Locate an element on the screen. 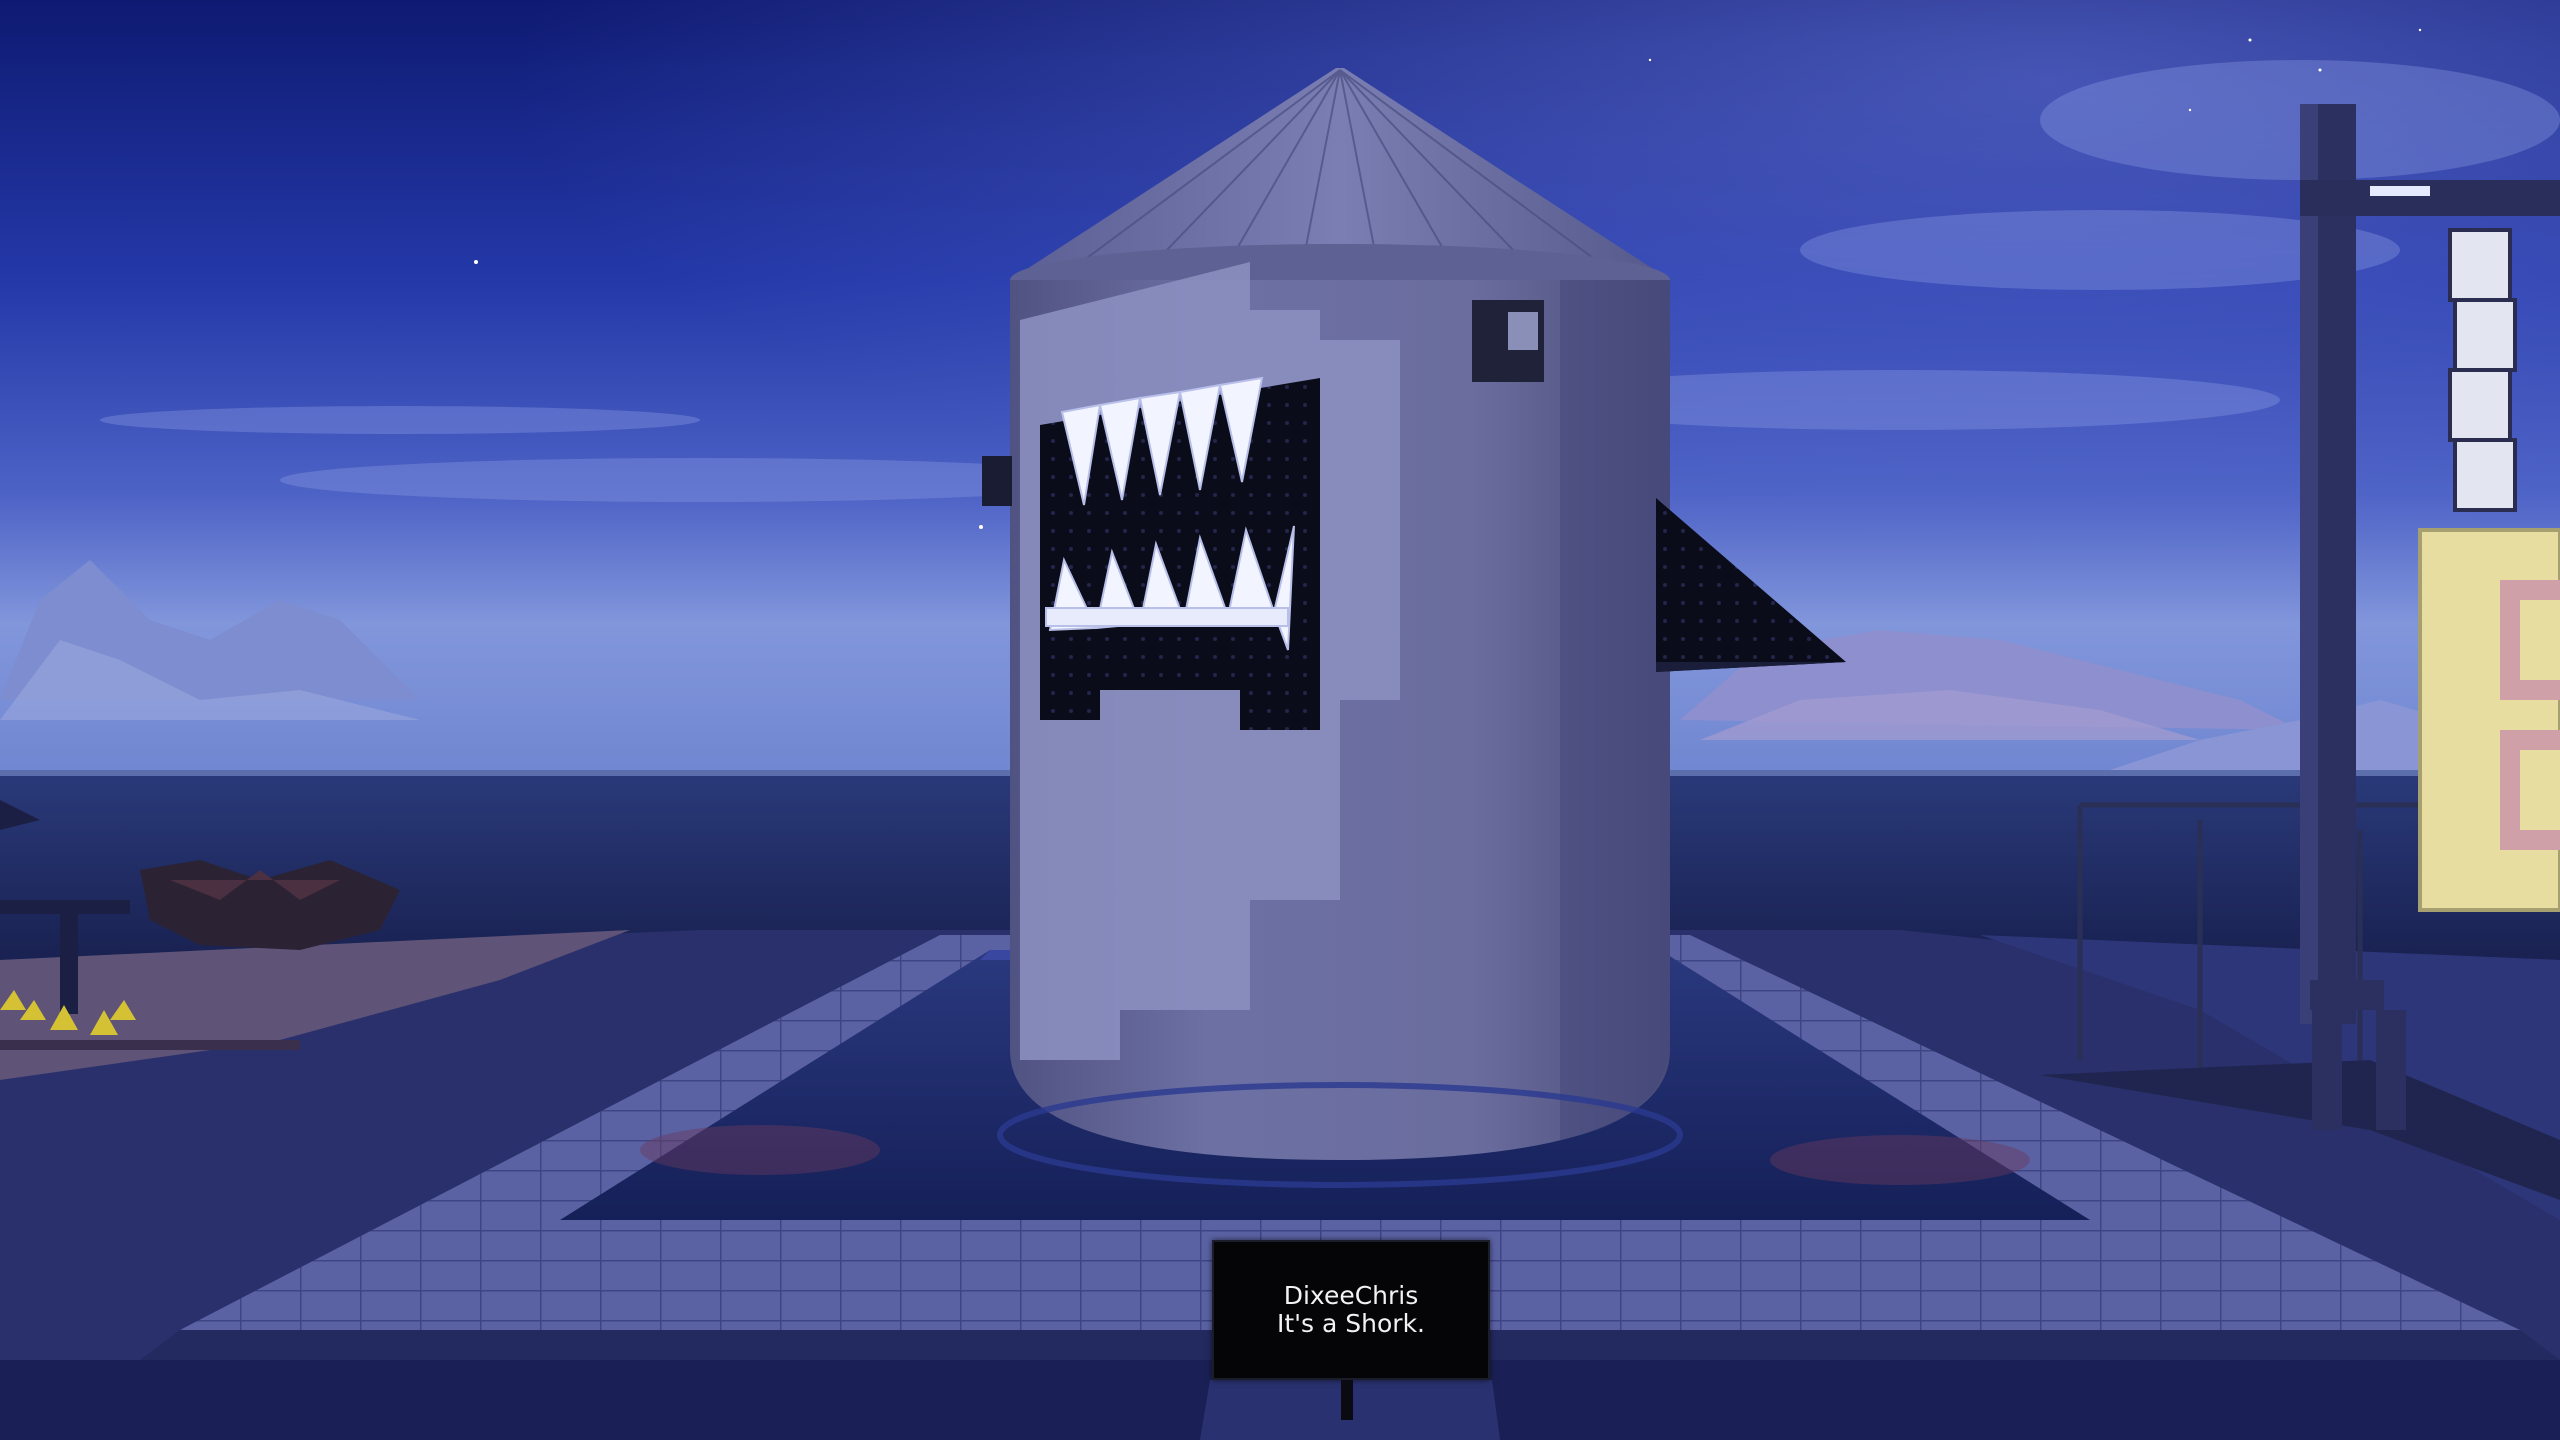 The height and width of the screenshot is (1440, 2560). hanging-sign is located at coordinates (2489, 720).